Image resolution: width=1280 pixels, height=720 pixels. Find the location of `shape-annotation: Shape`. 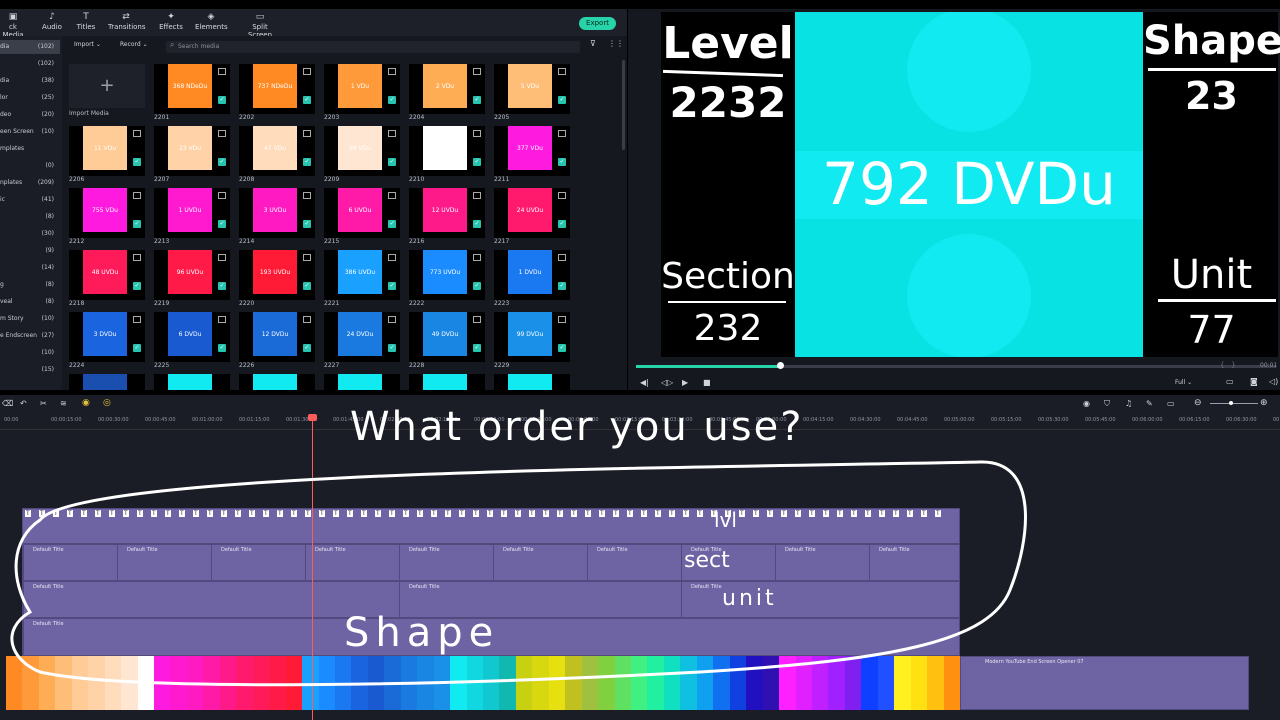

shape-annotation: Shape is located at coordinates (422, 633).